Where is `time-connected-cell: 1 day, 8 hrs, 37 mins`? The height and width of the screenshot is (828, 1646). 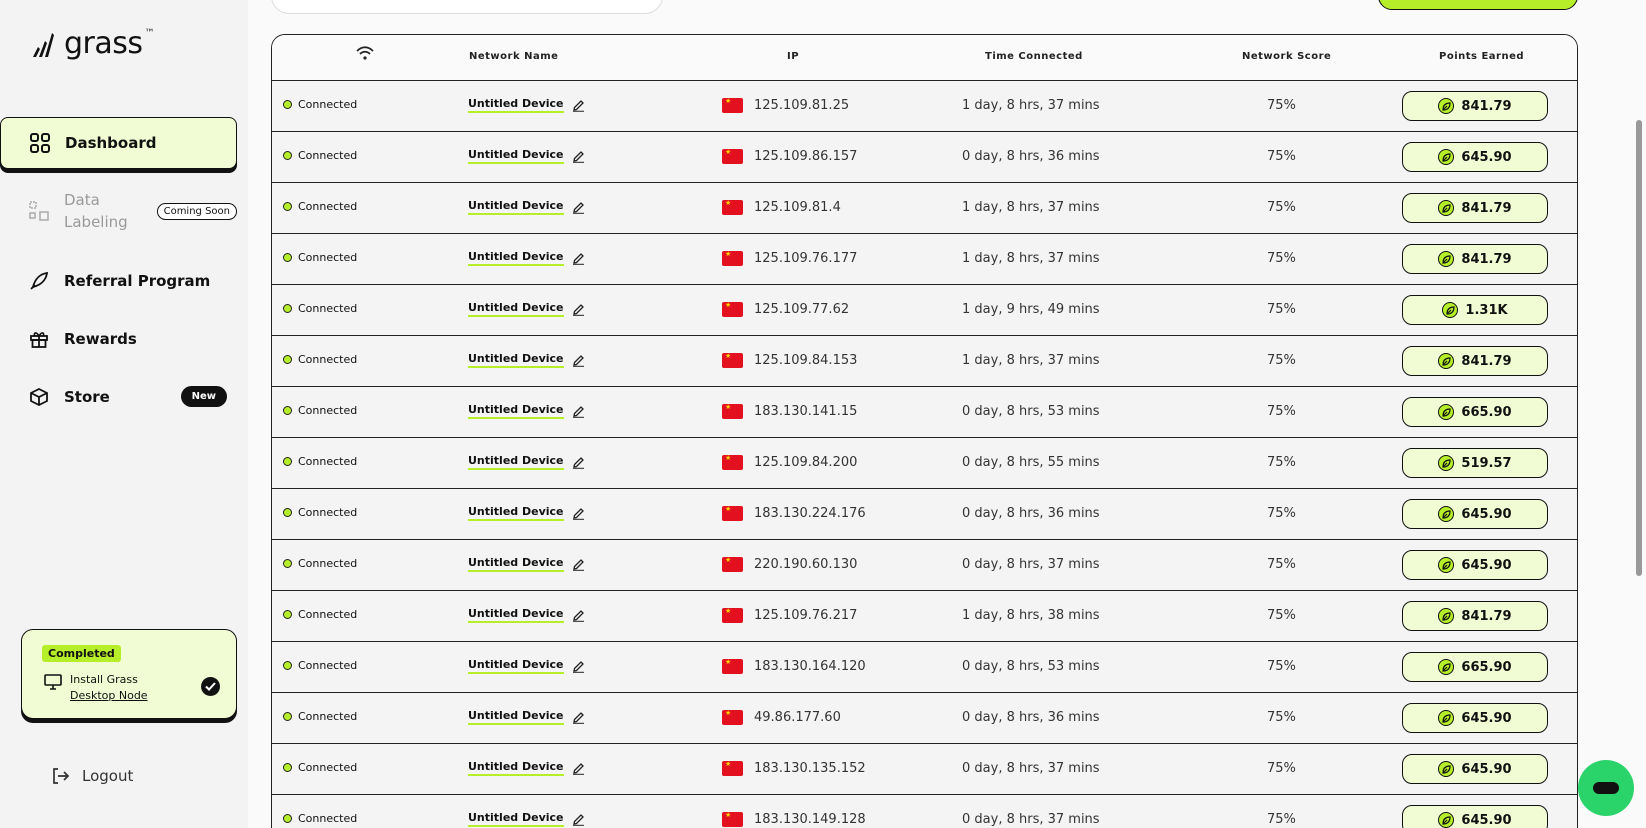
time-connected-cell: 1 day, 8 hrs, 37 mins is located at coordinates (1031, 360).